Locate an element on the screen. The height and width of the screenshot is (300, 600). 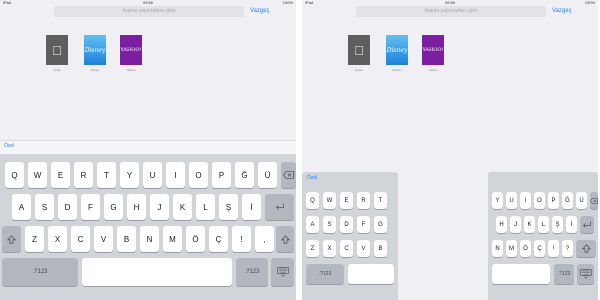
space-bar is located at coordinates (157, 272).